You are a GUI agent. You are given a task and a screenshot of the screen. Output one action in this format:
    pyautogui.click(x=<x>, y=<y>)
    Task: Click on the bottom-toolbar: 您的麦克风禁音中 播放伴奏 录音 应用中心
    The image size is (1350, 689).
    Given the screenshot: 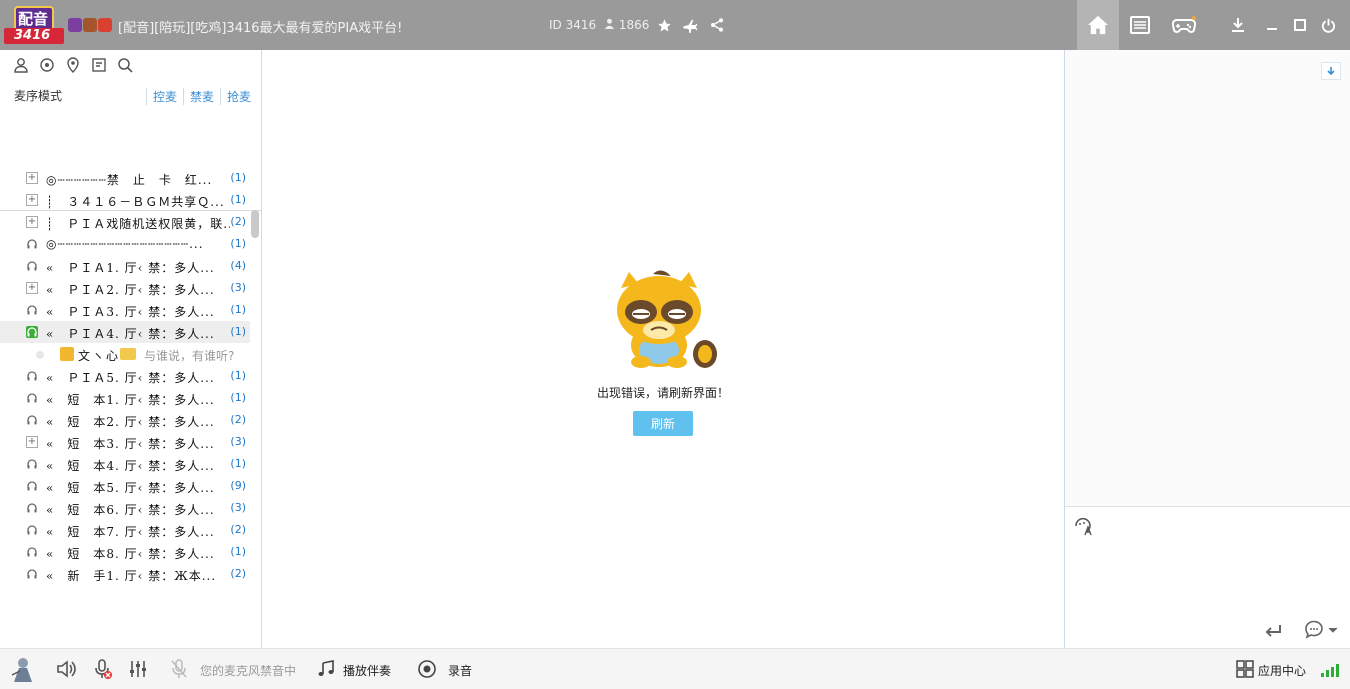 What is the action you would take?
    pyautogui.click(x=675, y=668)
    